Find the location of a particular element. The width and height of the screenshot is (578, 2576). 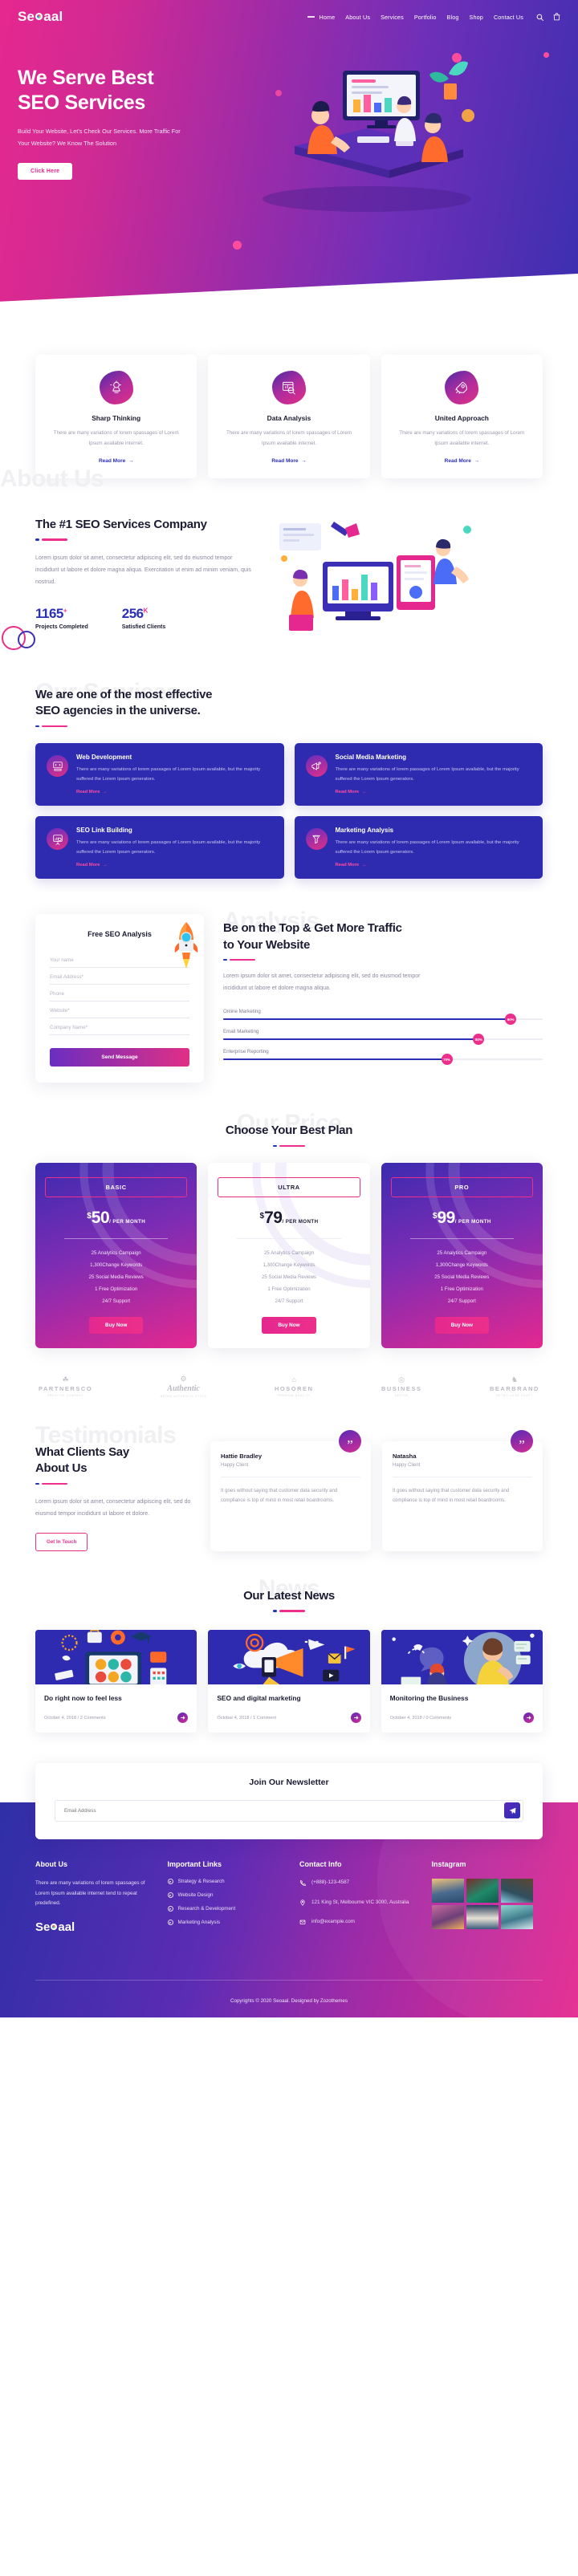

company-name-input is located at coordinates (119, 1027).